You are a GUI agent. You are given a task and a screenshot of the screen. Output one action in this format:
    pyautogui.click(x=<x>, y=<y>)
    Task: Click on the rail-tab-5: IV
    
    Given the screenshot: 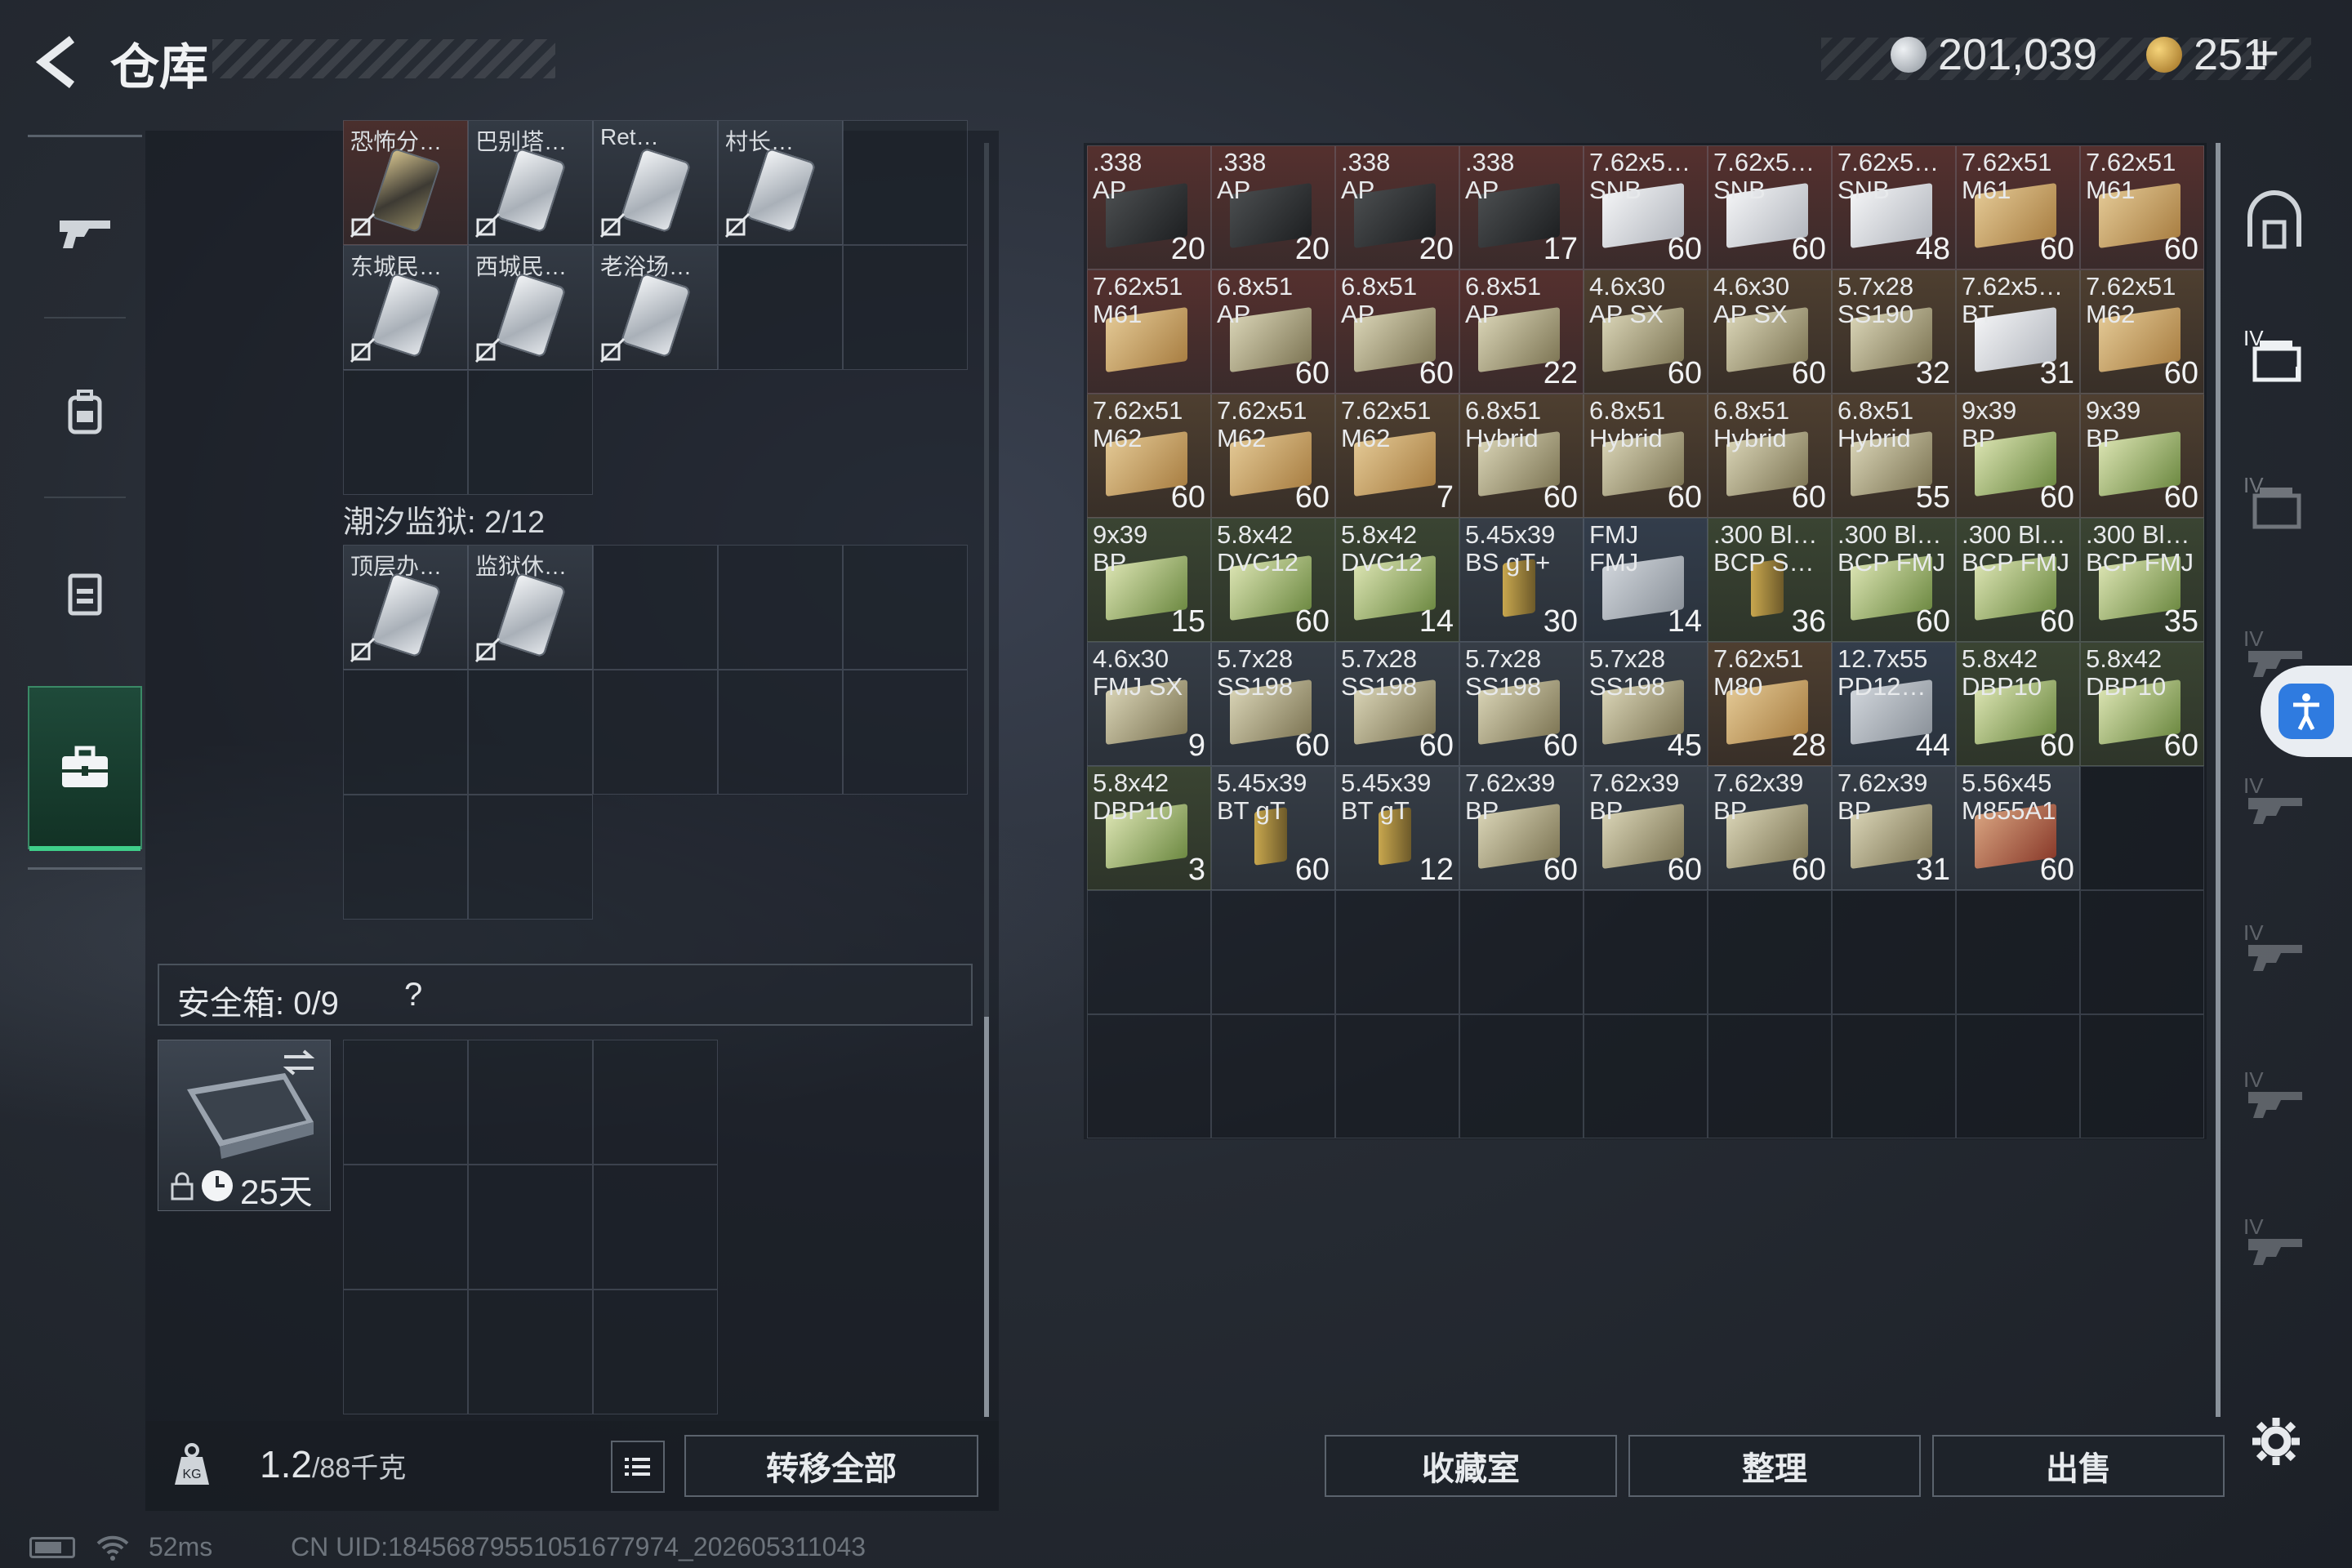 What is the action you would take?
    pyautogui.click(x=2274, y=947)
    